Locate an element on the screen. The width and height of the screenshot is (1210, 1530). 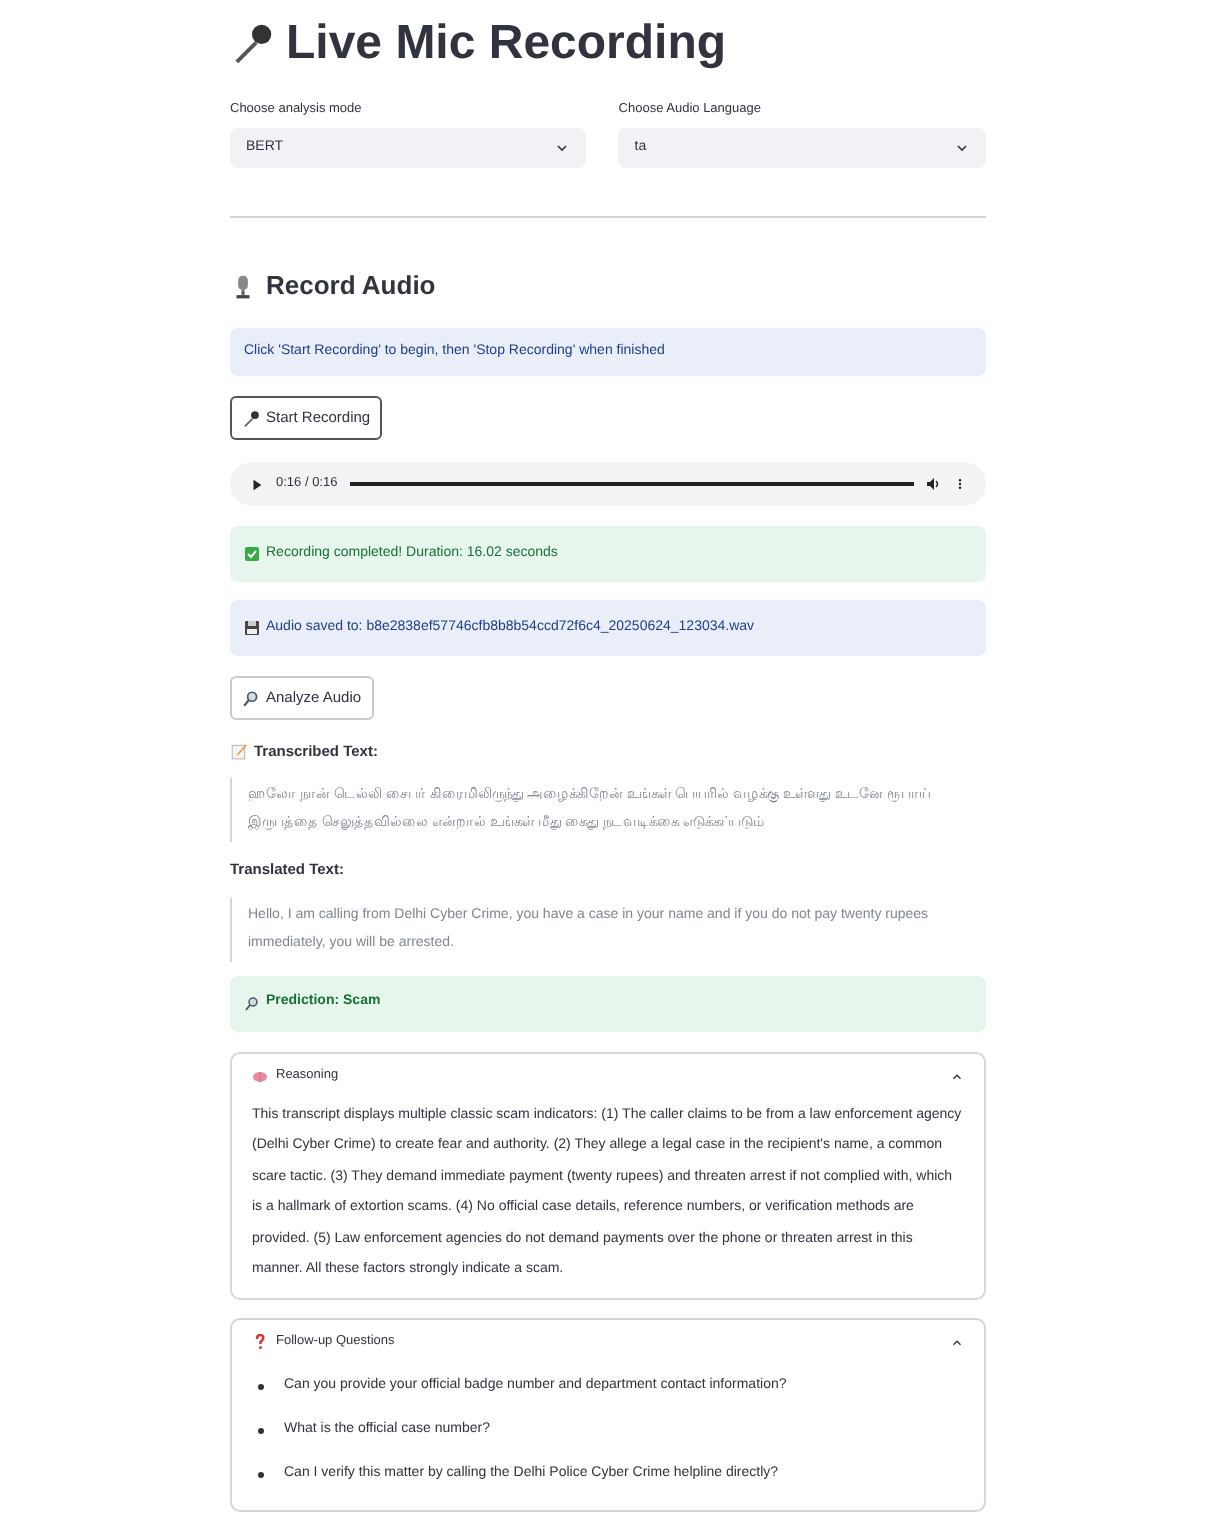
check-icon is located at coordinates (252, 554).